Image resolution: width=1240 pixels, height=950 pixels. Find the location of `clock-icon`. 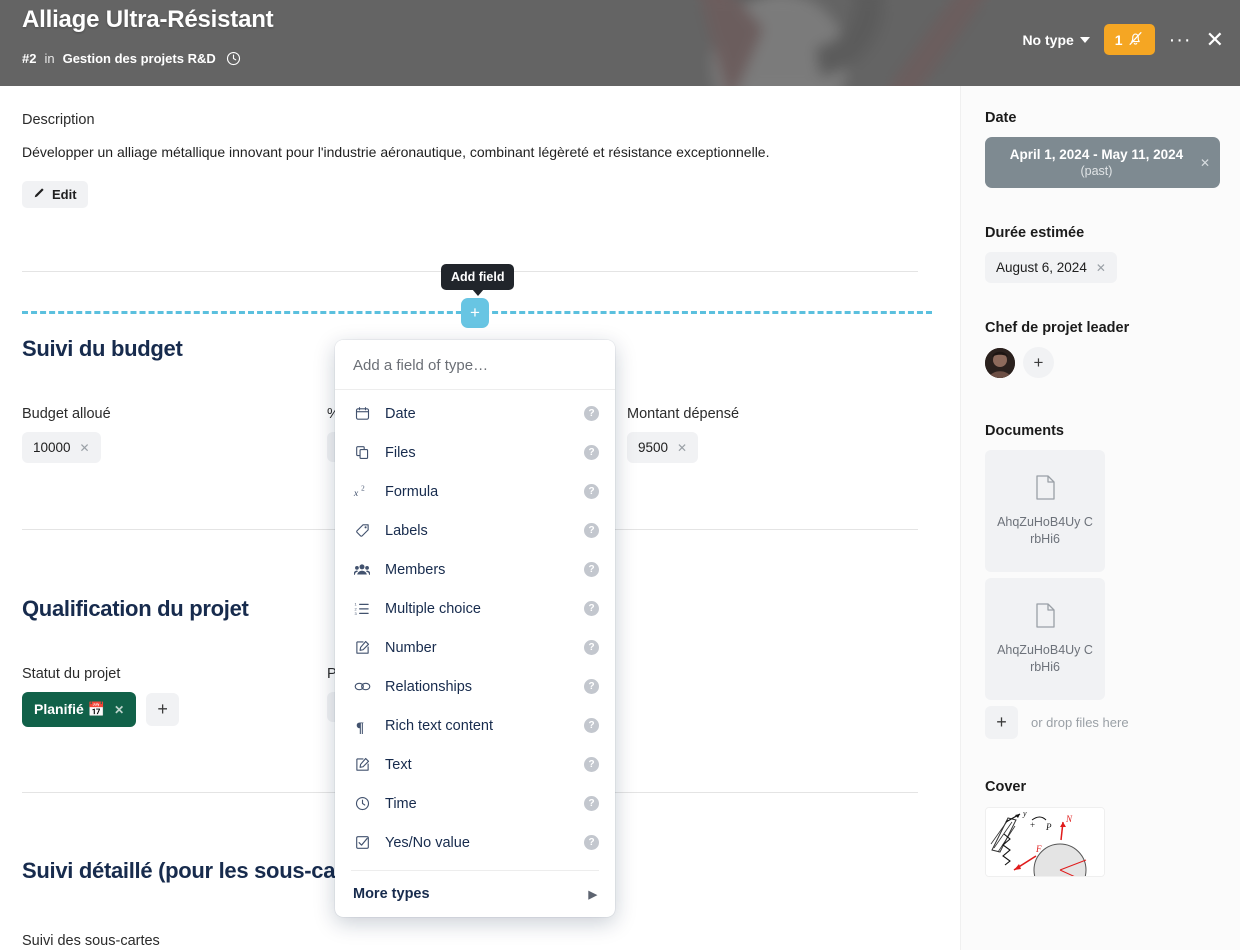

clock-icon is located at coordinates (233, 58).